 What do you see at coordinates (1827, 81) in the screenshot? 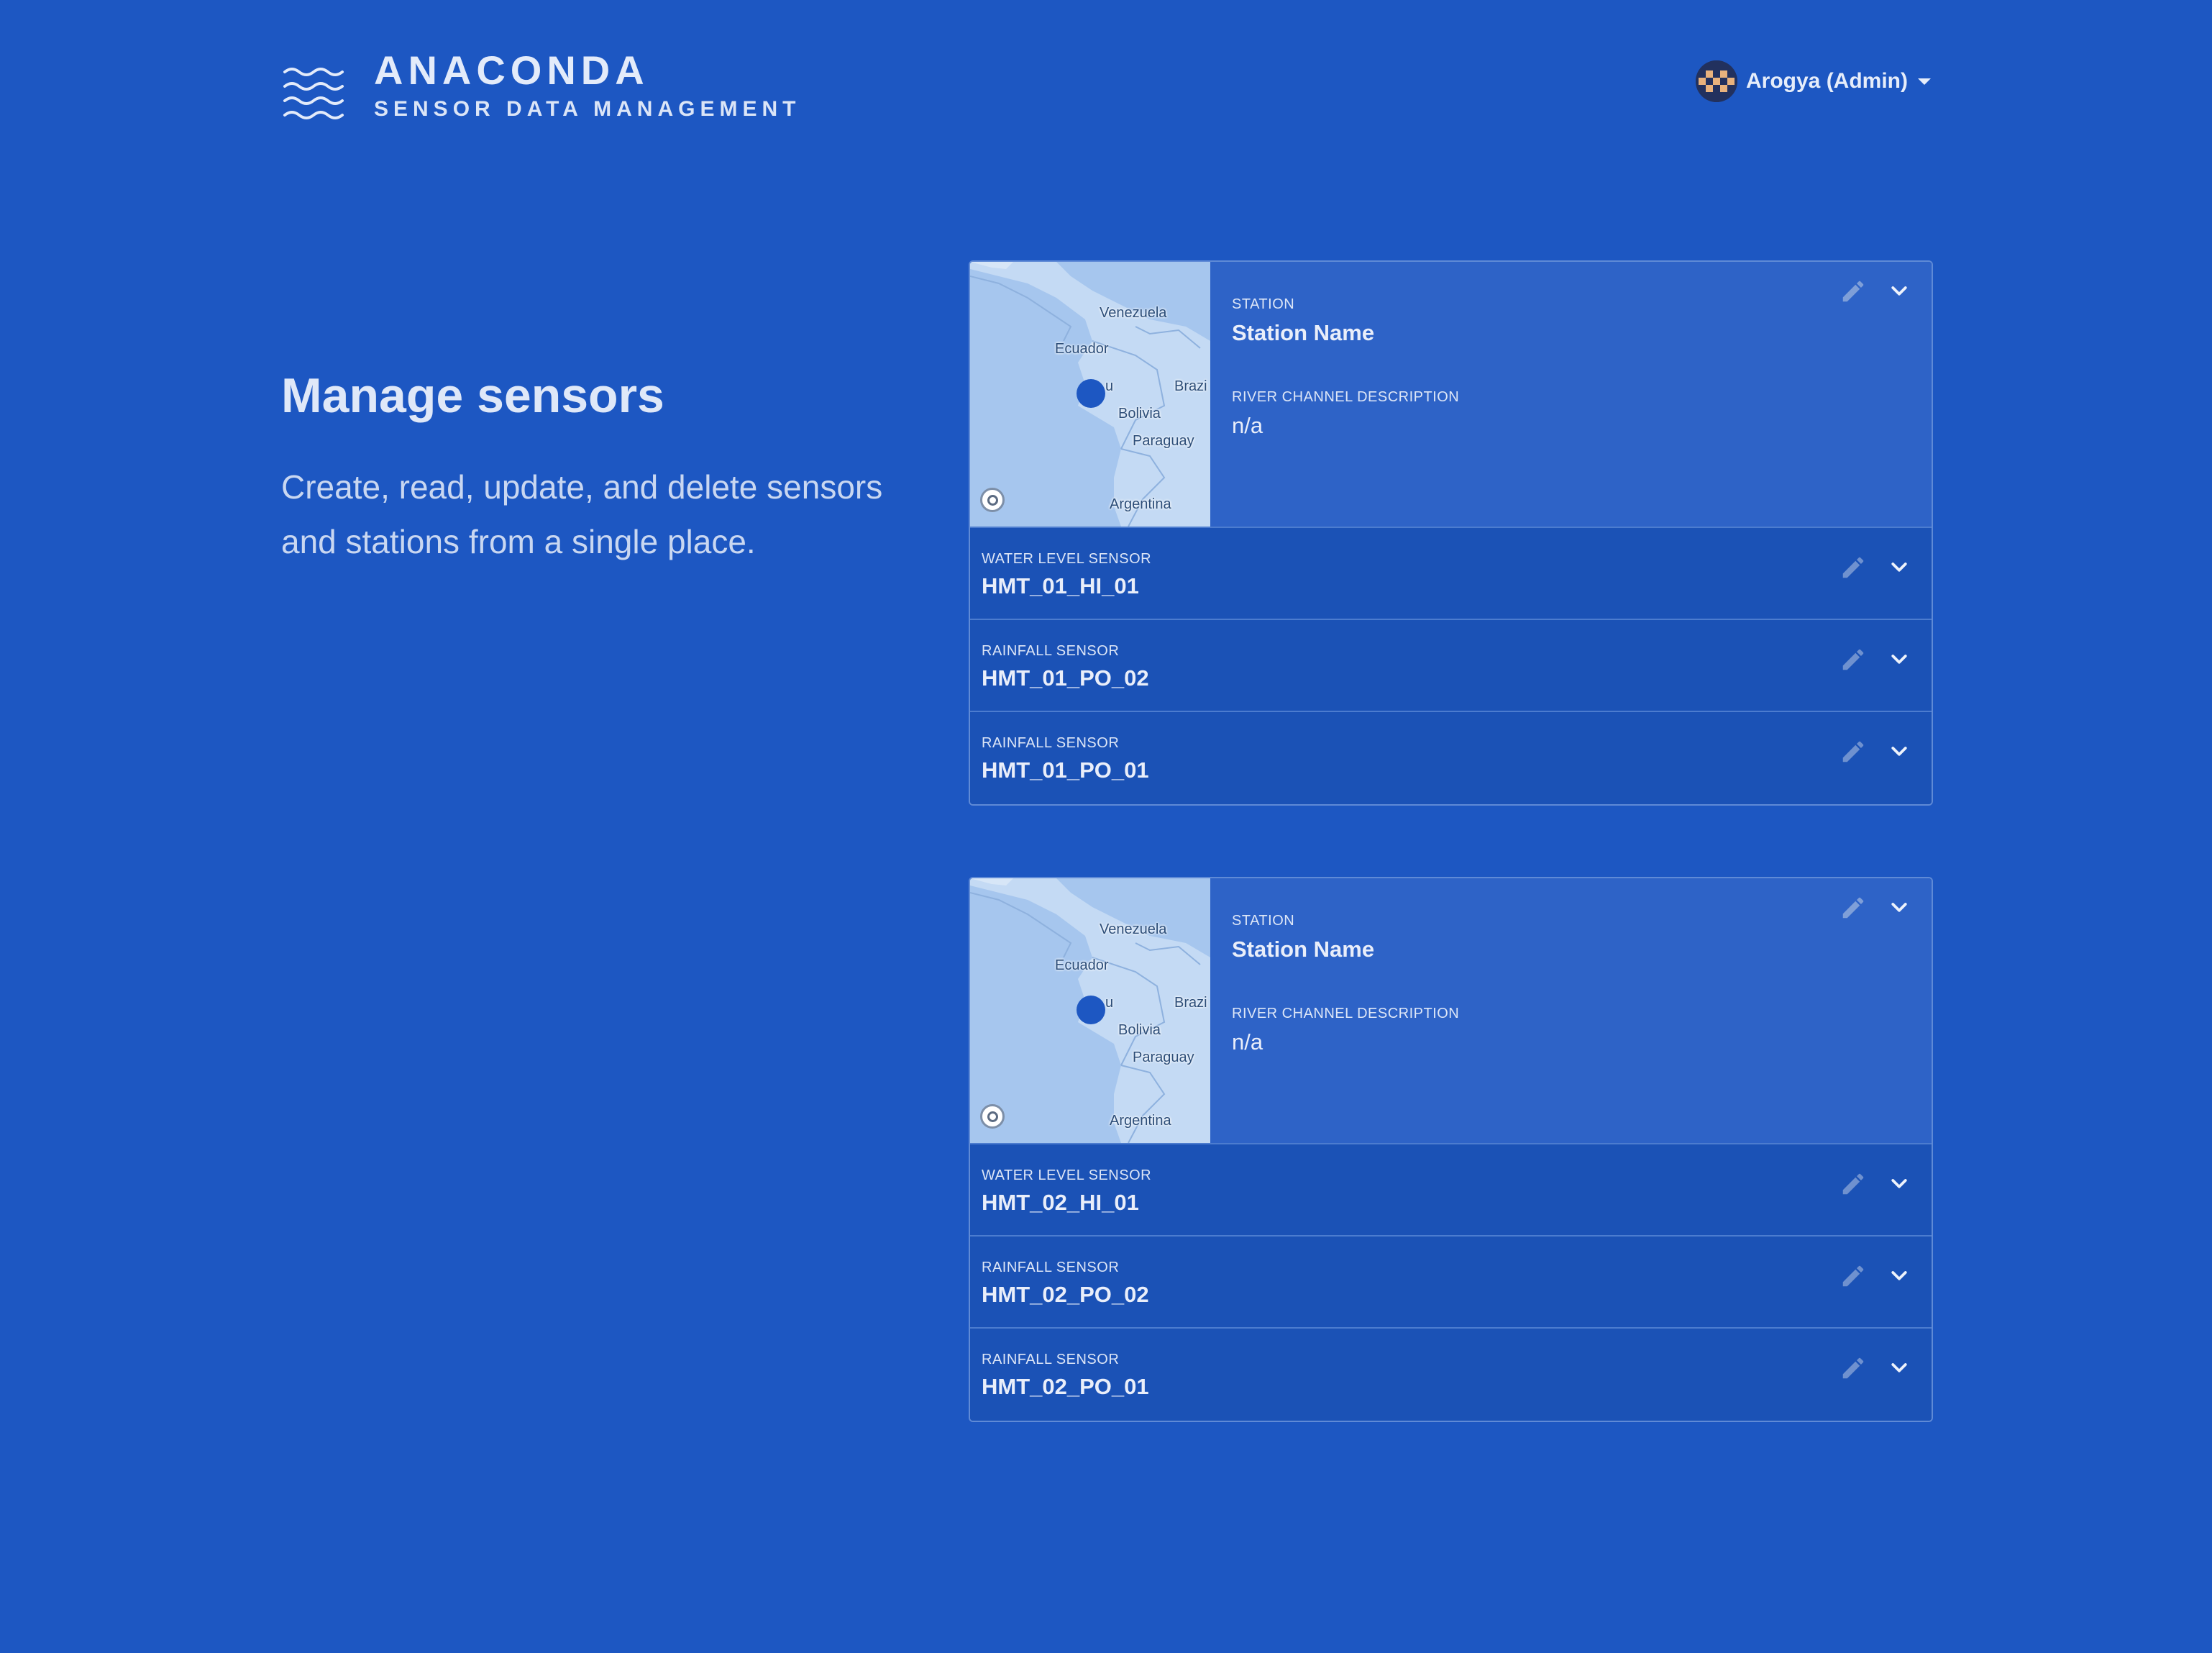
I see `user-name: Arogya (Admin)` at bounding box center [1827, 81].